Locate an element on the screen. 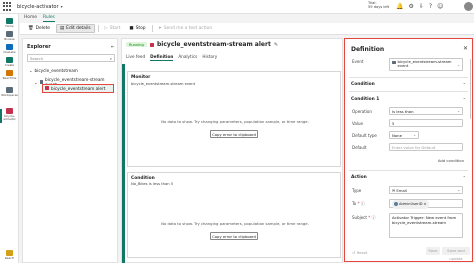 The image size is (474, 263). recipient-name: AdminUserID is located at coordinates (411, 204).